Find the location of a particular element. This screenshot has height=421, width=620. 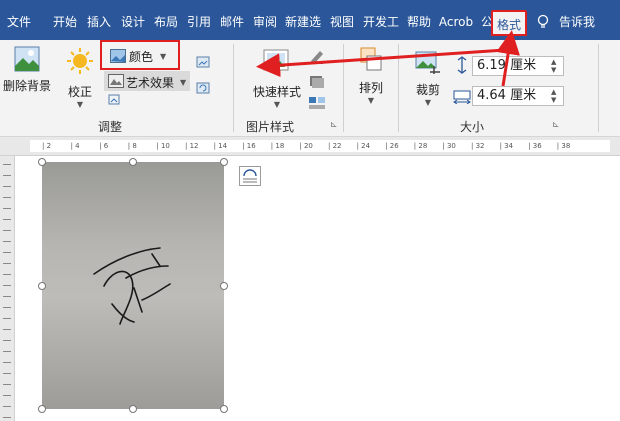

corrections-button: 校正 ▼ is located at coordinates (80, 78).